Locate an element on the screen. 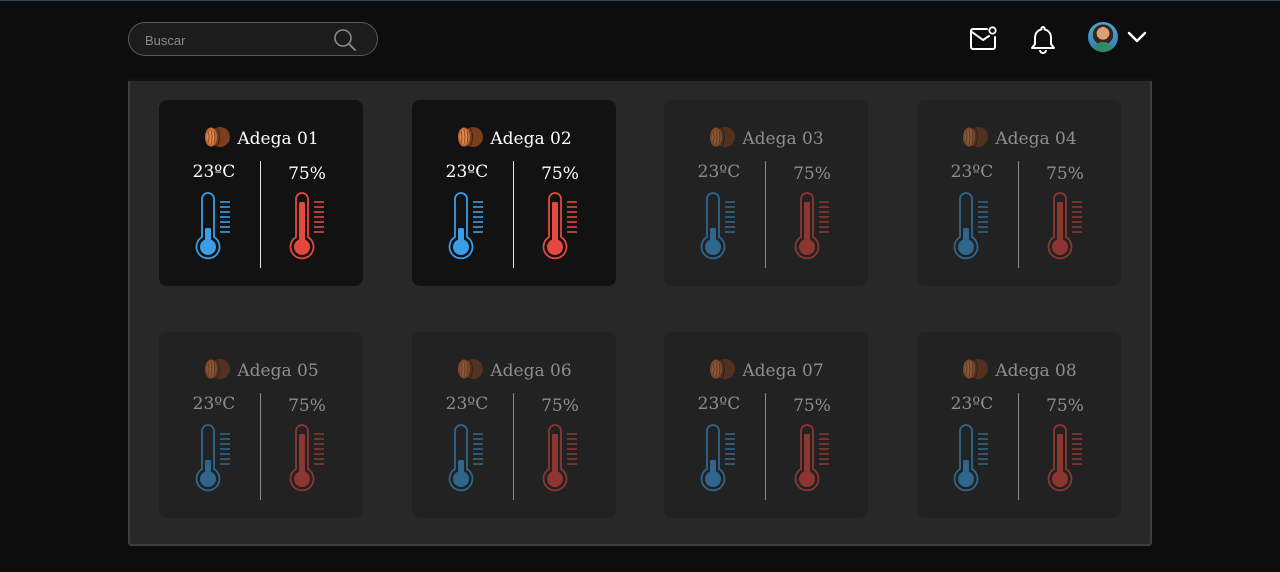 This screenshot has width=1280, height=572. cellar-card-2: Adega 02 23ºC 75% is located at coordinates (514, 193).